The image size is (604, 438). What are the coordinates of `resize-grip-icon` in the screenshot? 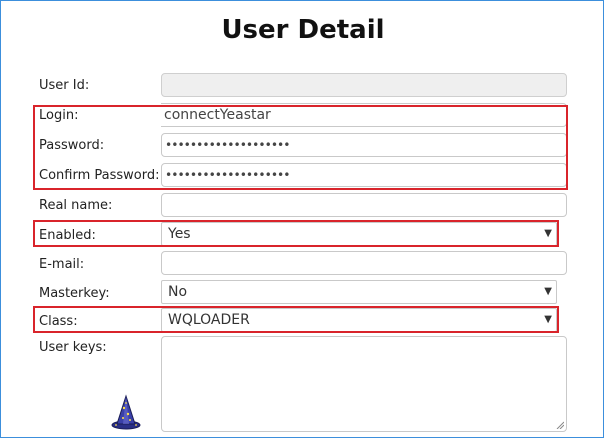 It's located at (560, 425).